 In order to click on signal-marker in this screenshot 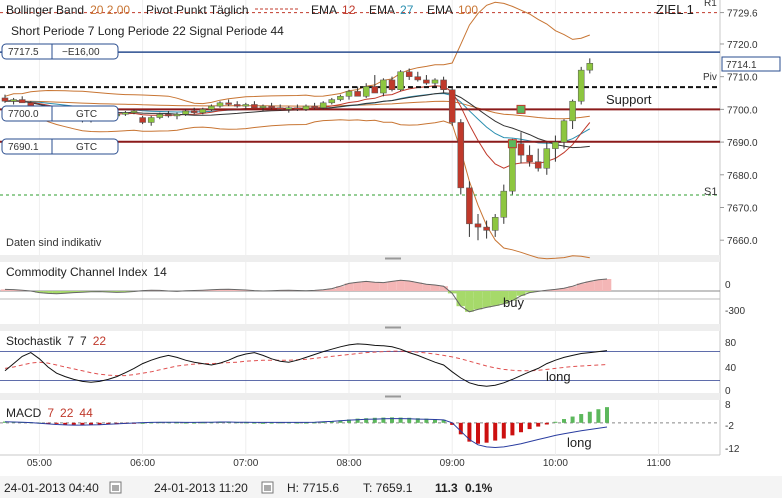, I will do `click(512, 144)`.